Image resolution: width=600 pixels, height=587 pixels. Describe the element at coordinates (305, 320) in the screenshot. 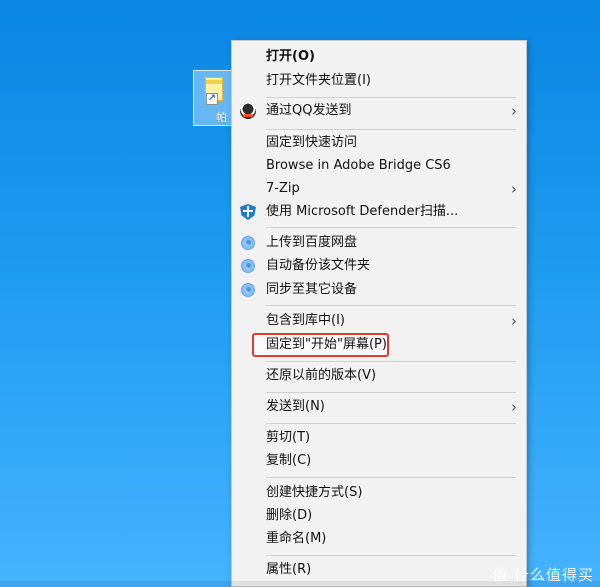

I see `menu-item-label: 包含到库中(I)` at that location.